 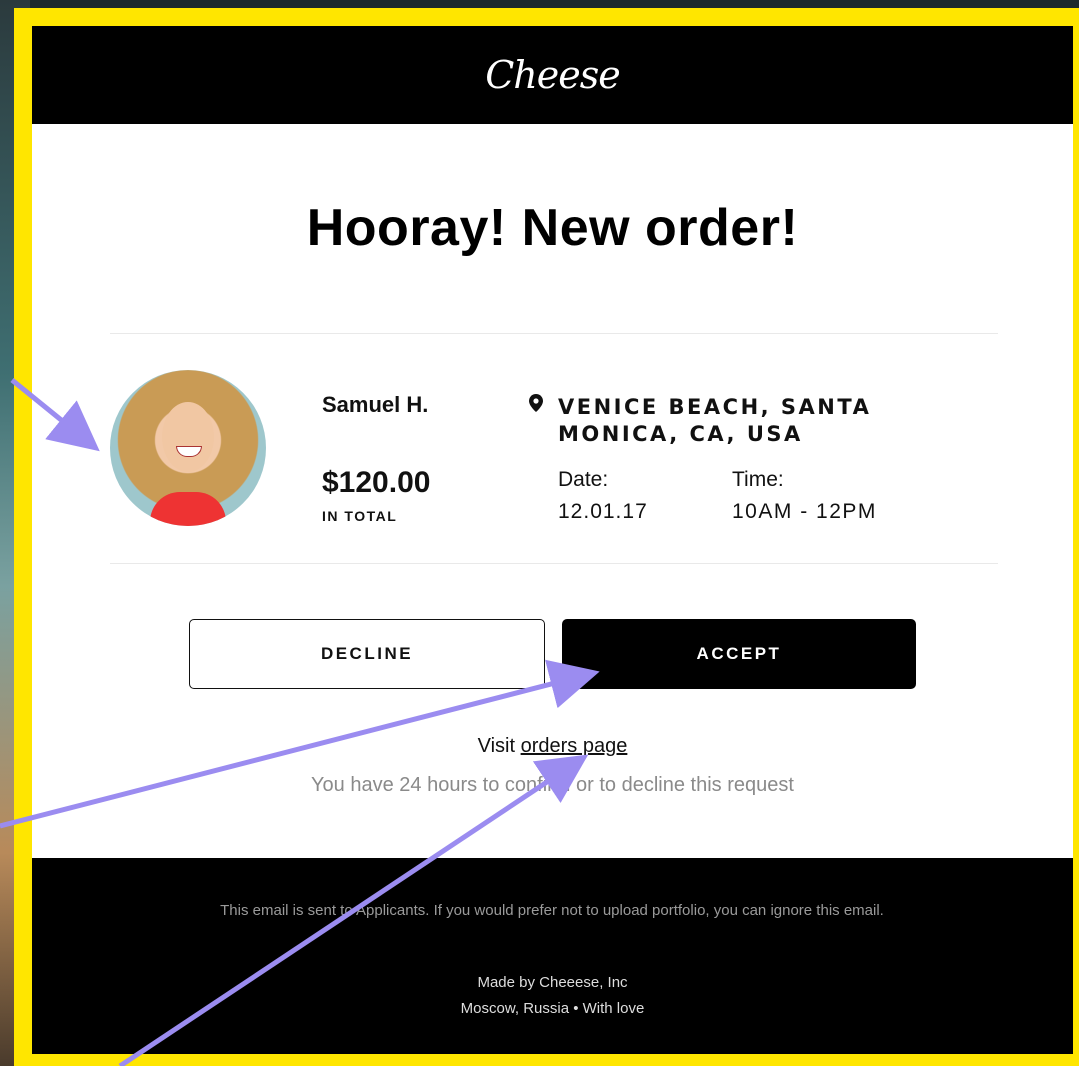 I want to click on time-label: Time:, so click(x=758, y=479).